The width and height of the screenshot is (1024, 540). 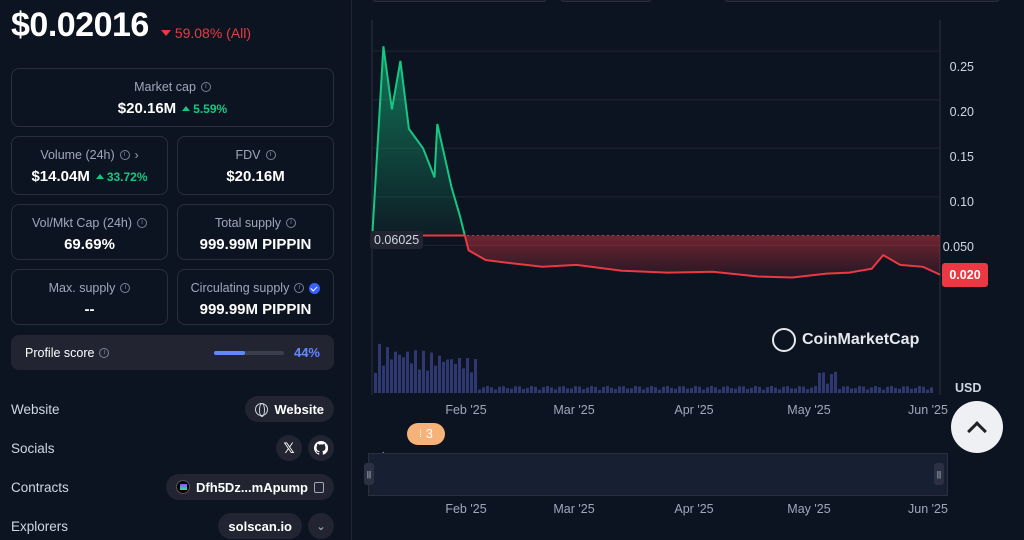 I want to click on caret-up-icon, so click(x=186, y=108).